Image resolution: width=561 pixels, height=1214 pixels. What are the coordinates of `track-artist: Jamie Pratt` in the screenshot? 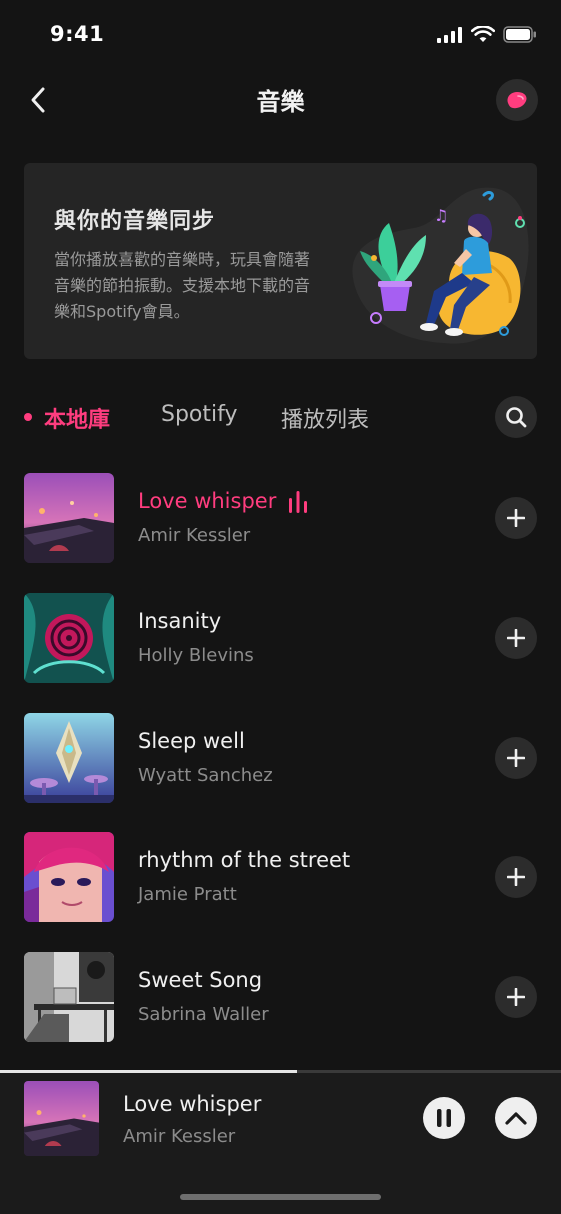 It's located at (187, 894).